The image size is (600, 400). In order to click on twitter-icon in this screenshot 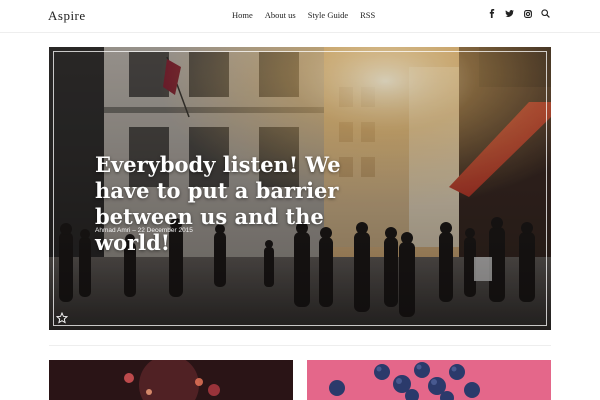, I will do `click(509, 13)`.